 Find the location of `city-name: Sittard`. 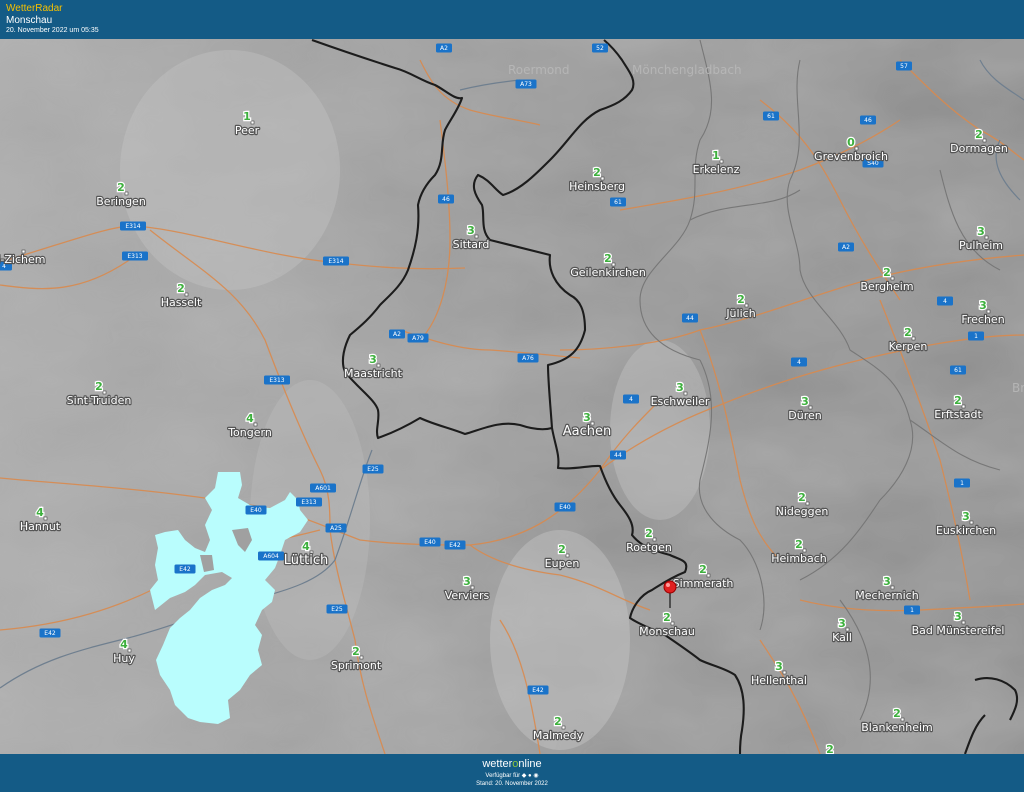

city-name: Sittard is located at coordinates (471, 244).